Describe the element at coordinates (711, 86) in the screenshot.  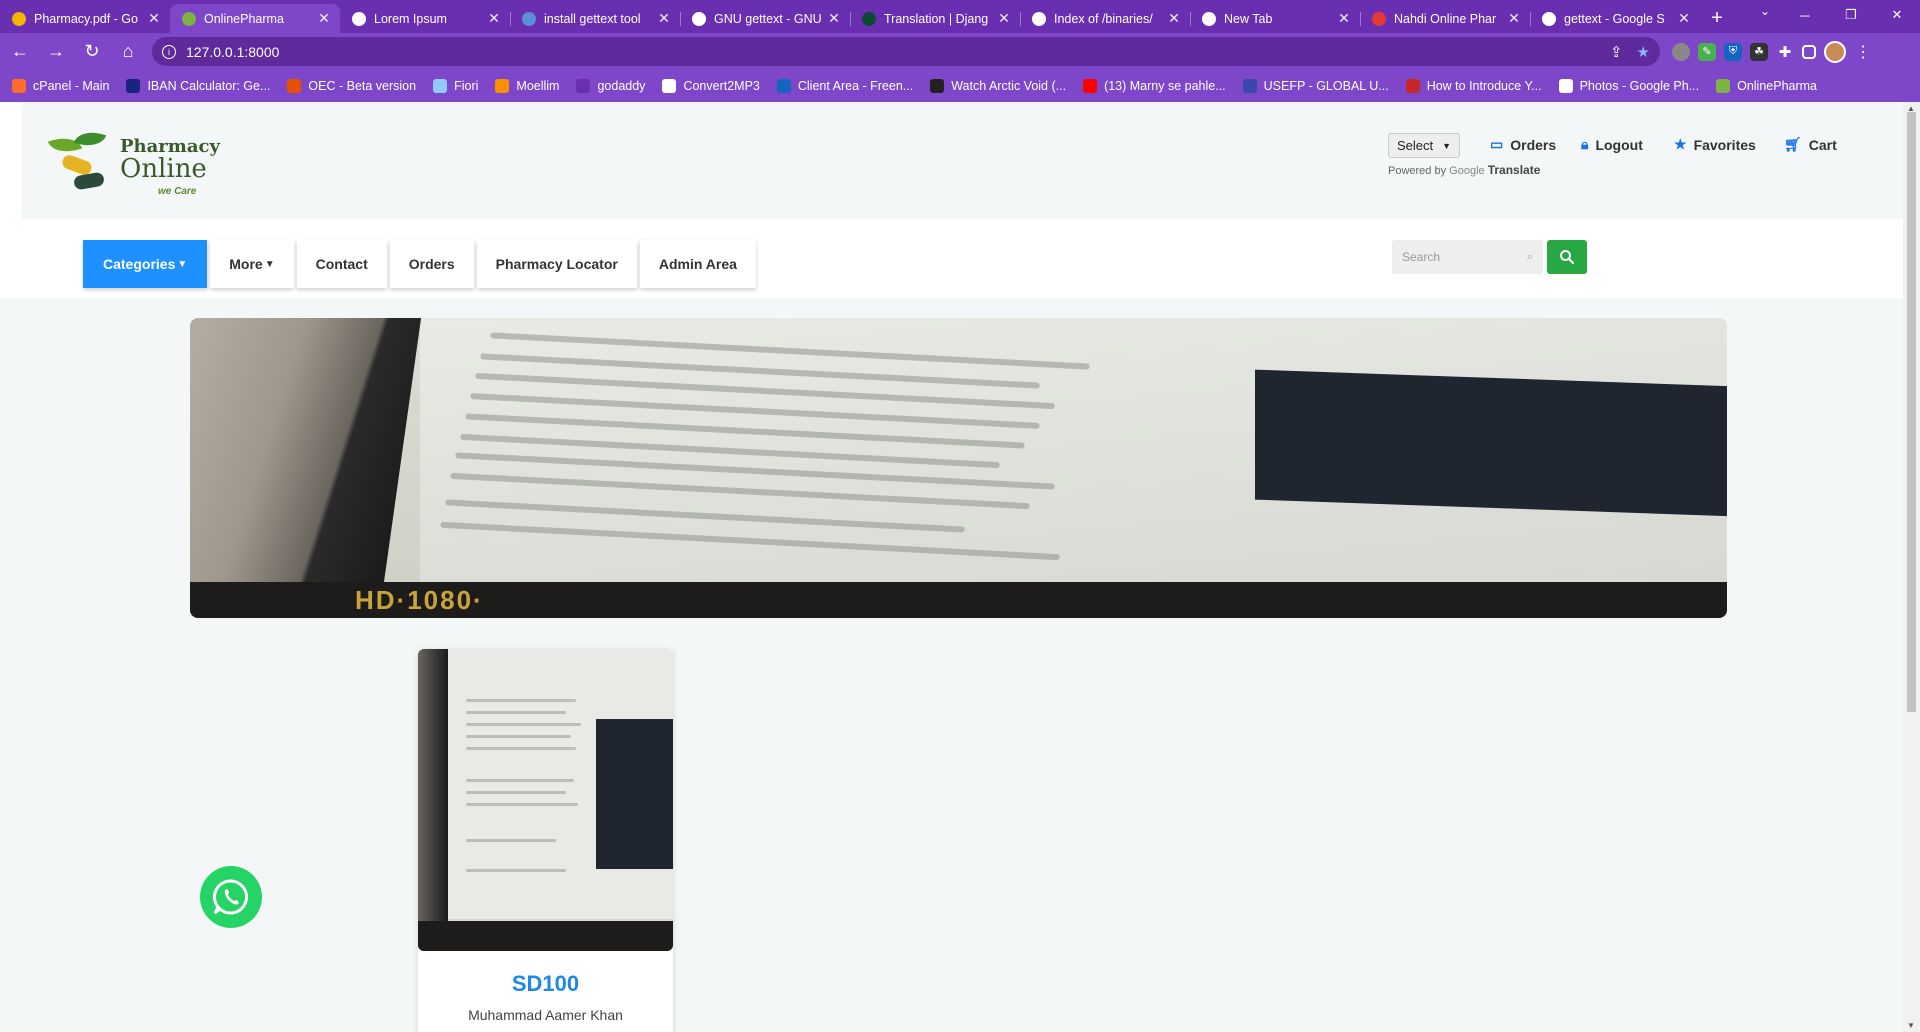
I see `bookmark-item: Convert2MP3` at that location.